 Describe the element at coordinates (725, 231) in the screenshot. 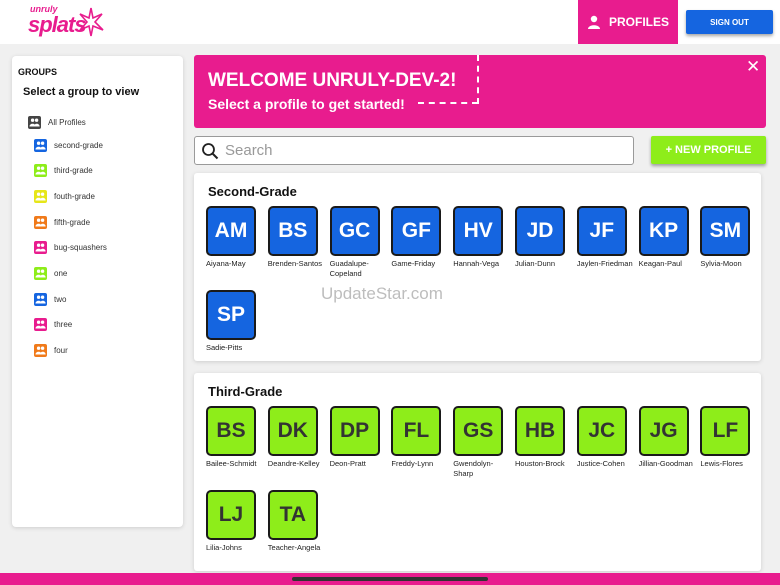

I see `profile-avatar: SM` at that location.